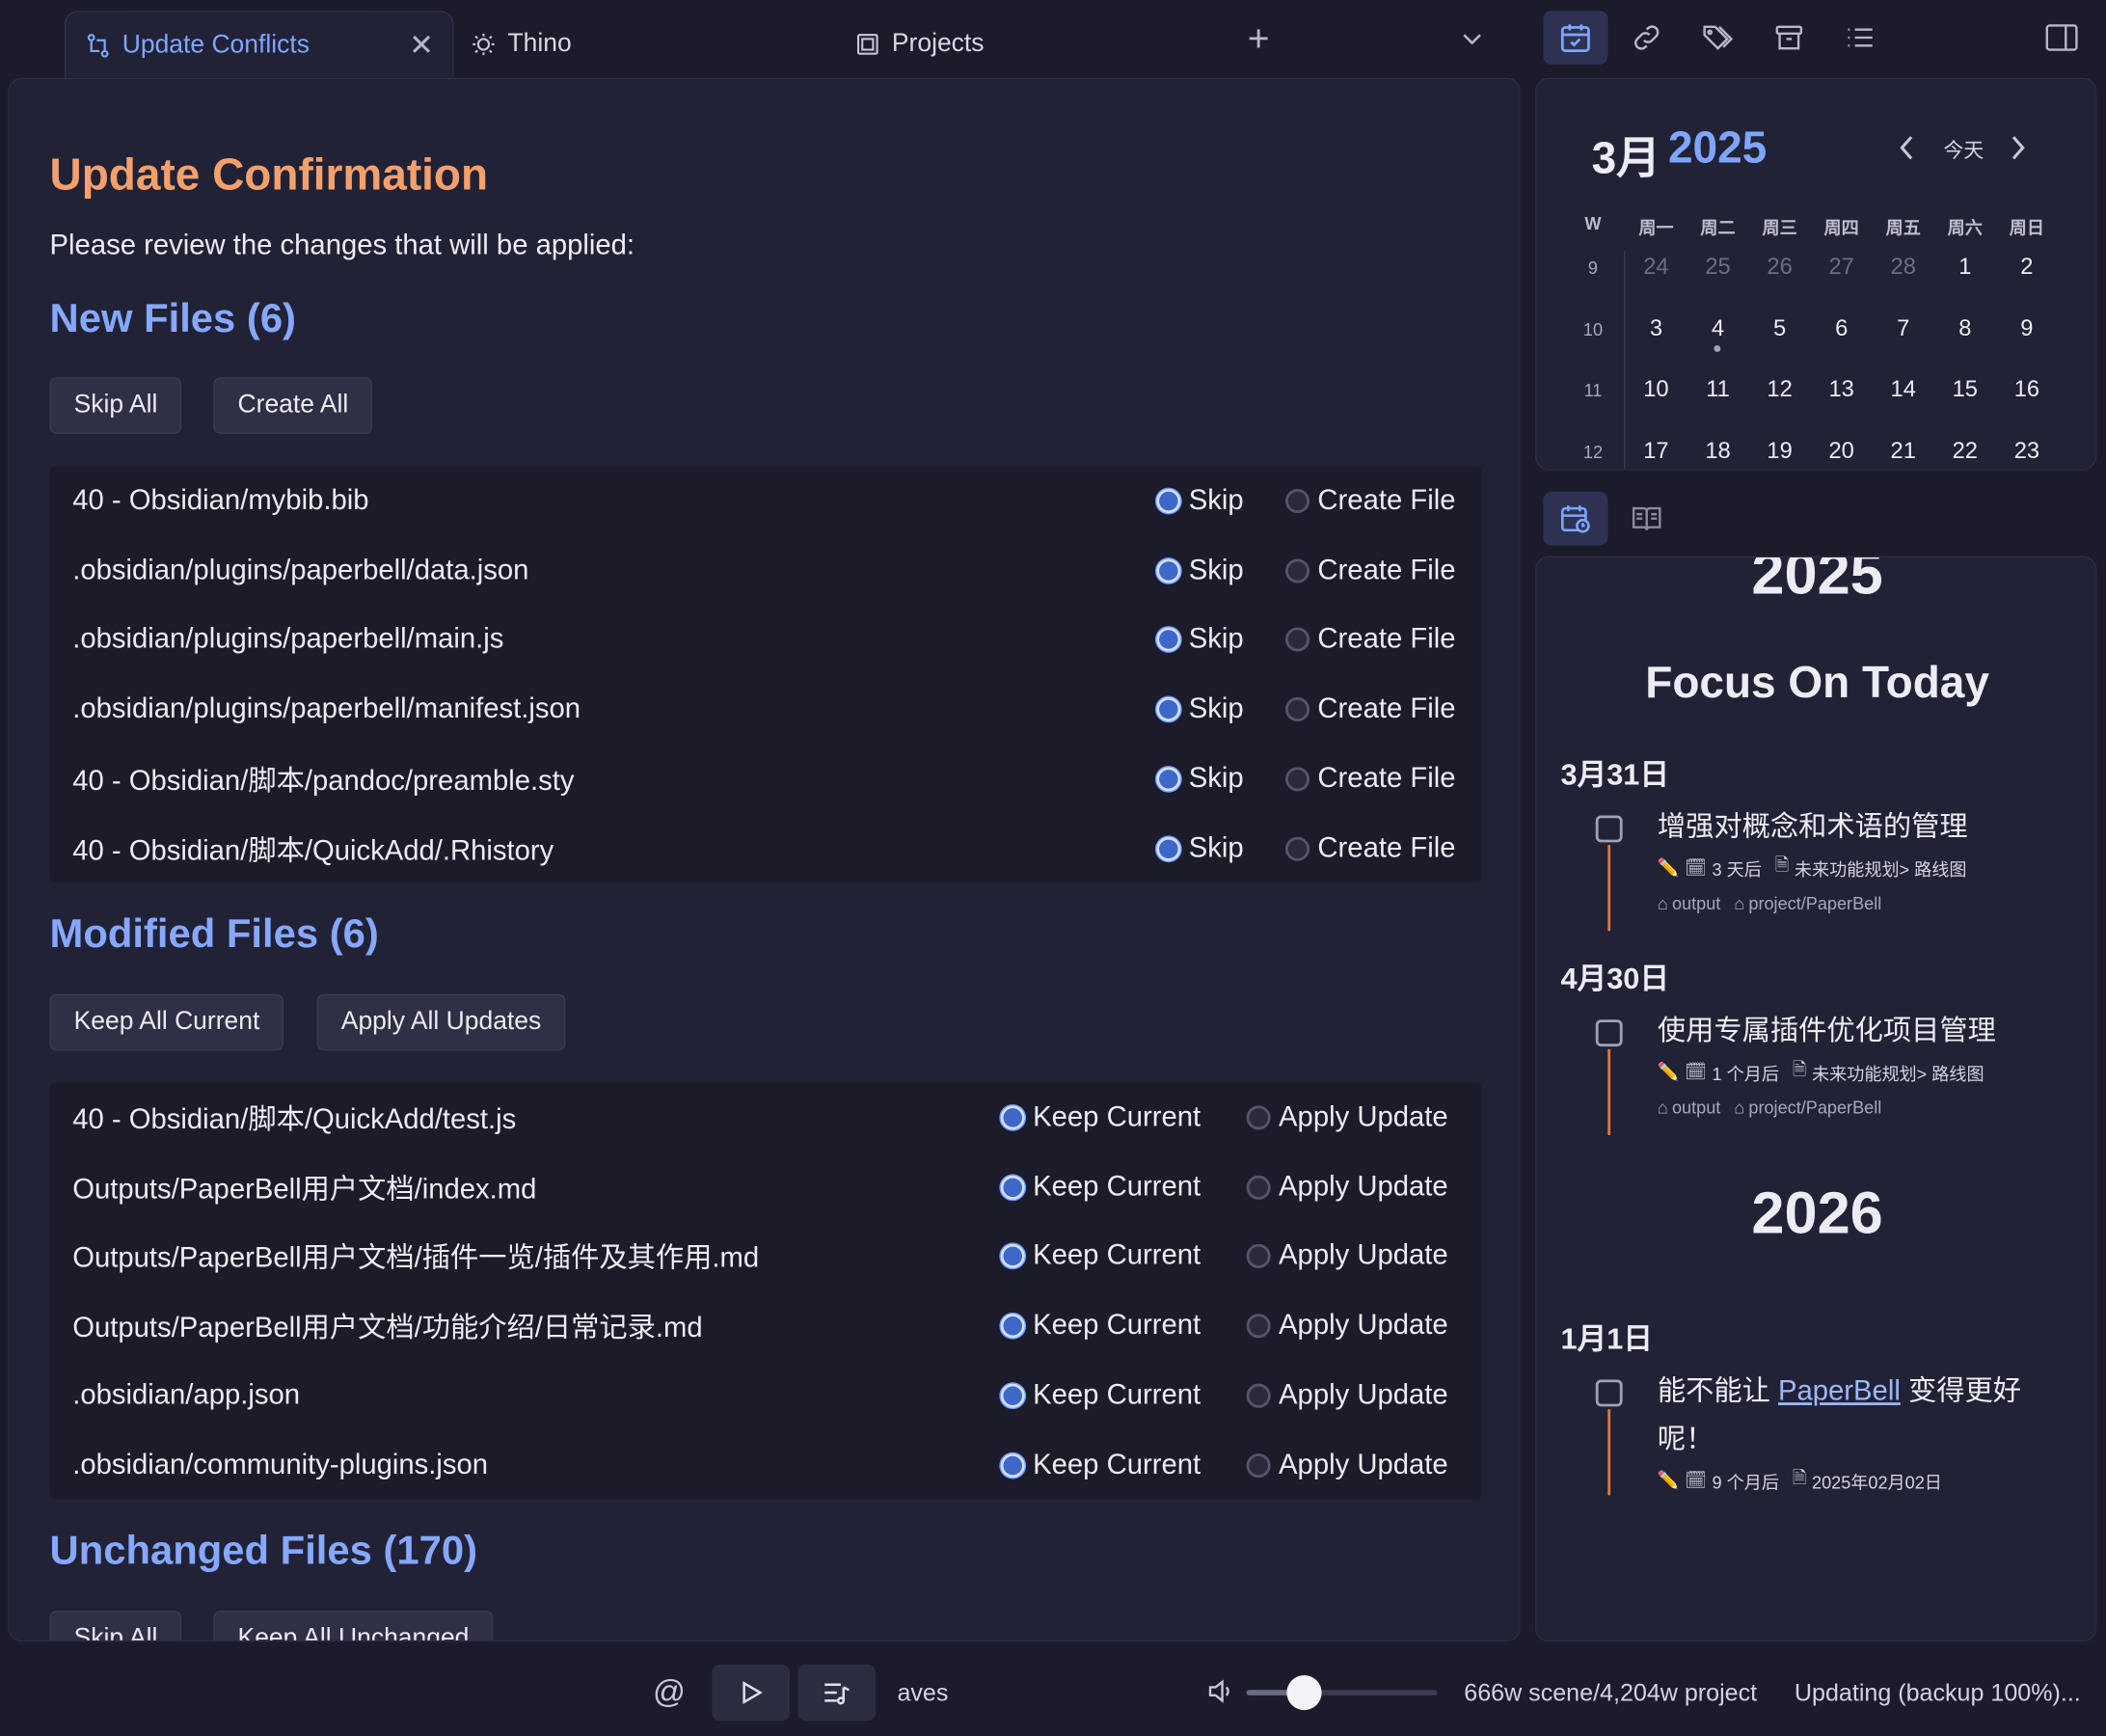 The image size is (2106, 1736). What do you see at coordinates (1789, 38) in the screenshot?
I see `archive-button` at bounding box center [1789, 38].